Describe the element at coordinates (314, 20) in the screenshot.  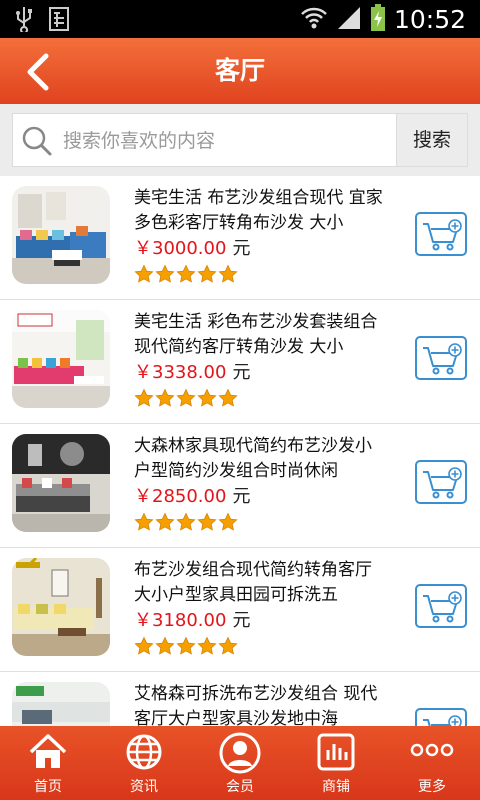
I see `wifi-icon` at that location.